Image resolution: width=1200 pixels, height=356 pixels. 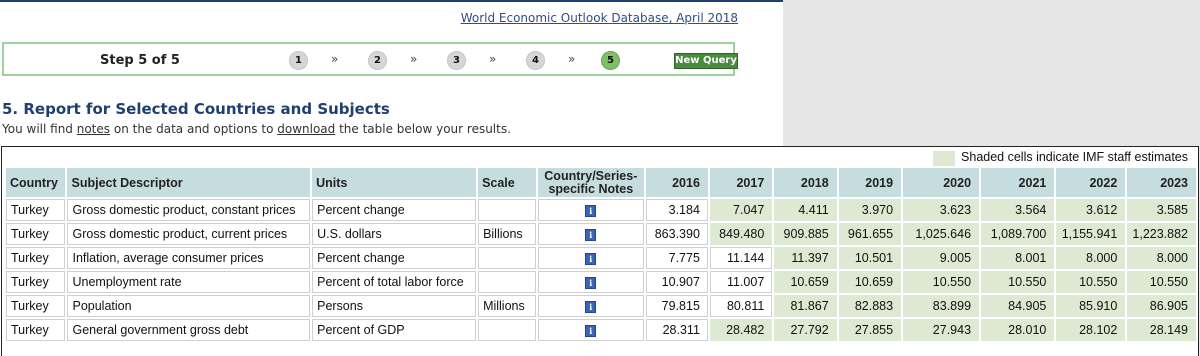 I want to click on value-cell: 28.010, so click(x=1018, y=330).